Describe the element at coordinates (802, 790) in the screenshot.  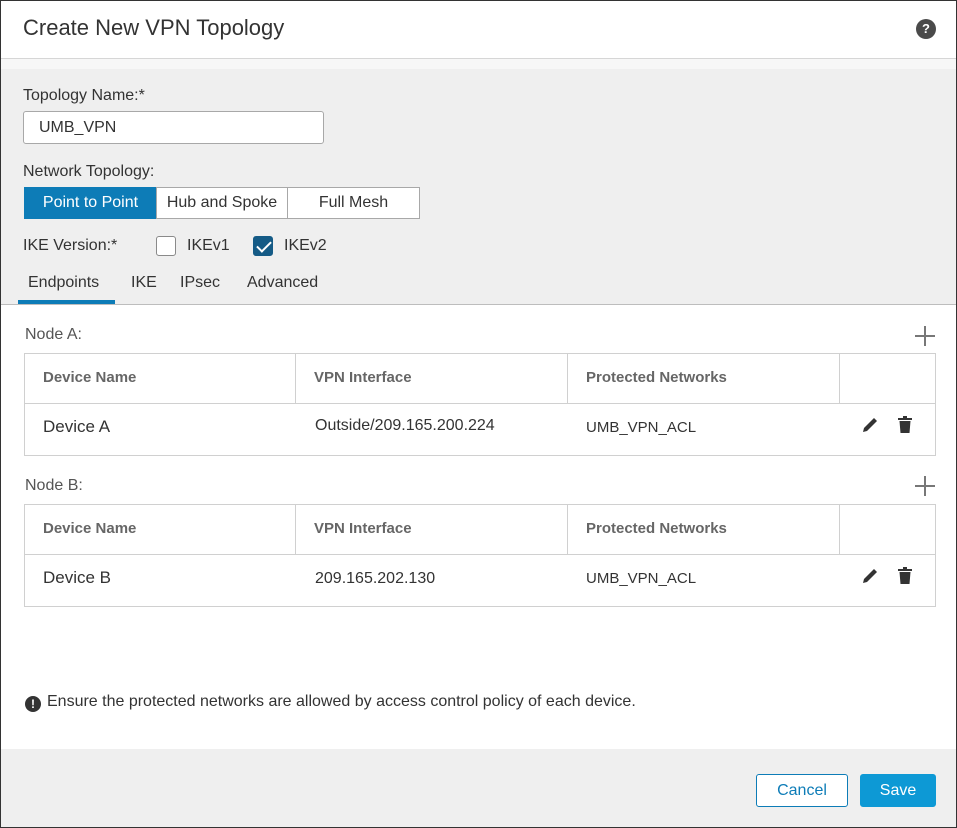
I see `cancel-button: Cancel` at that location.